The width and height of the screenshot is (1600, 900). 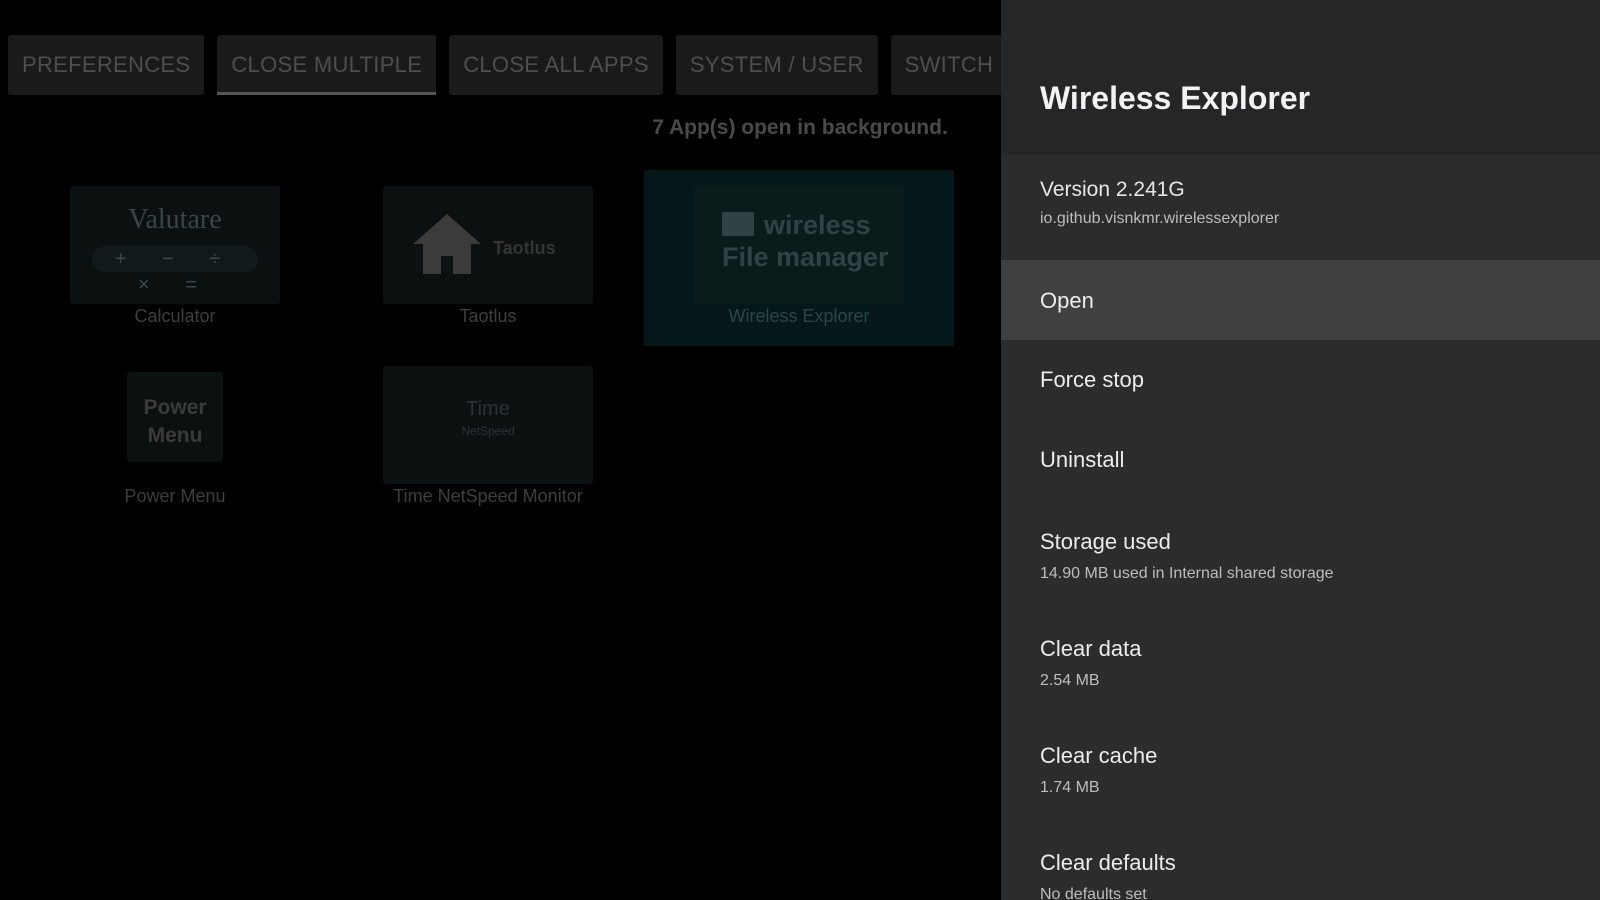 I want to click on netspeed-thumb-title: Time, so click(x=488, y=409).